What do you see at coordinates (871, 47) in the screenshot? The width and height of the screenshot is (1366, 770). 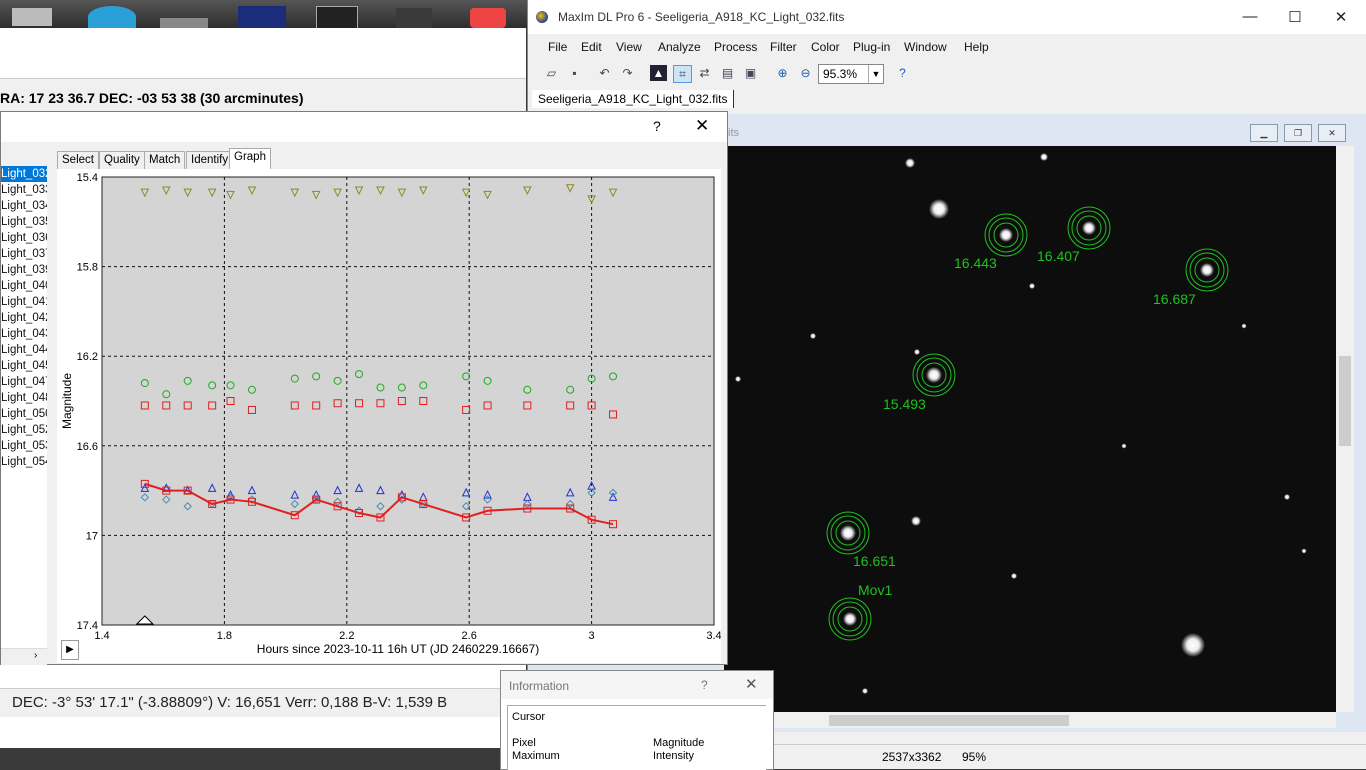 I see `menu-plugin: Plug-in` at bounding box center [871, 47].